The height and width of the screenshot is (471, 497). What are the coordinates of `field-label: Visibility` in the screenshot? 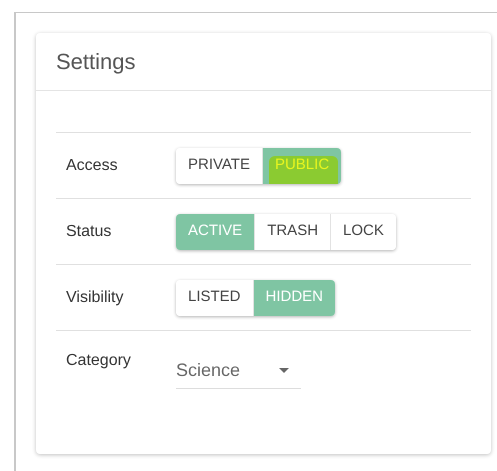 It's located at (95, 298).